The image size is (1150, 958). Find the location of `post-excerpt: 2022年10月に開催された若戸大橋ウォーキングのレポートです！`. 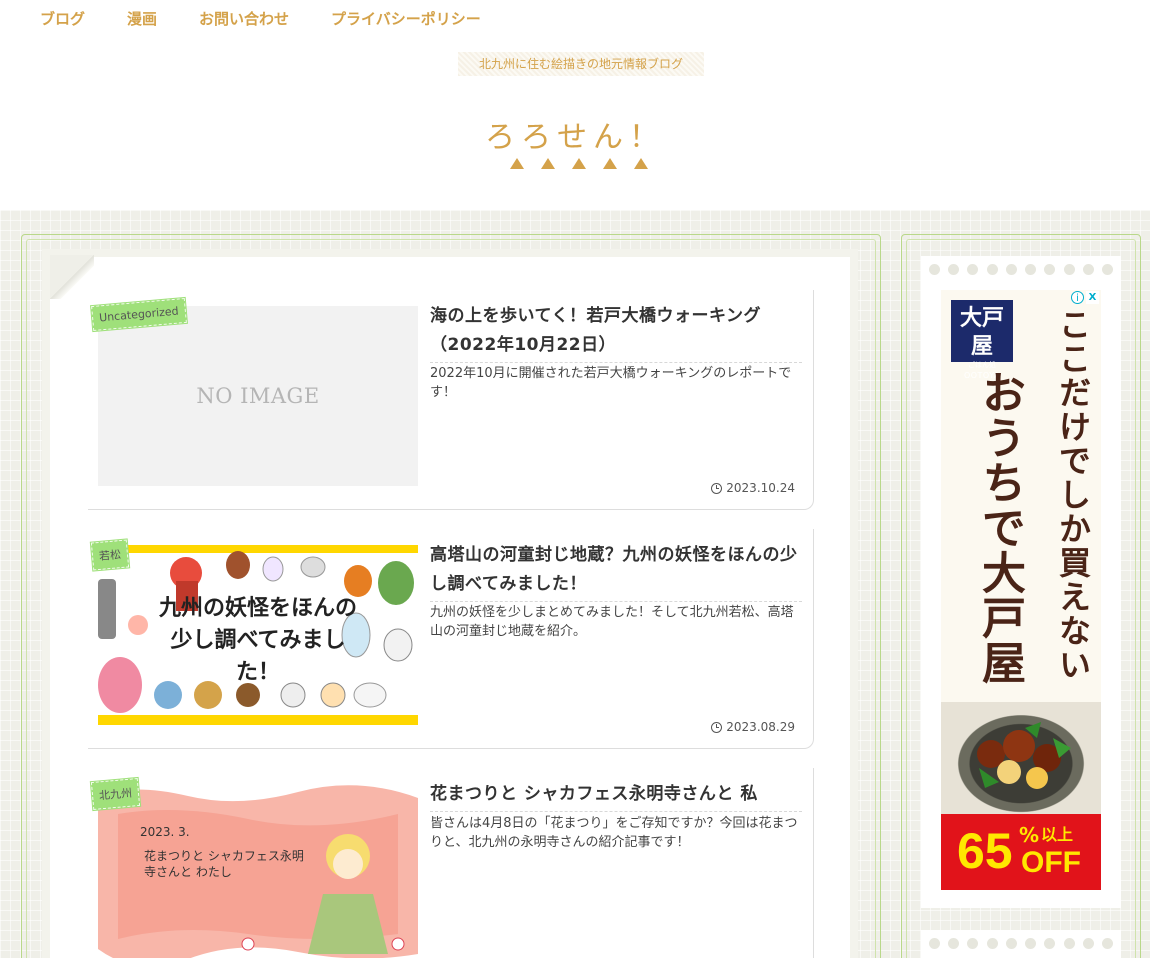

post-excerpt: 2022年10月に開催された若戸大橋ウォーキングのレポートです！ is located at coordinates (611, 383).